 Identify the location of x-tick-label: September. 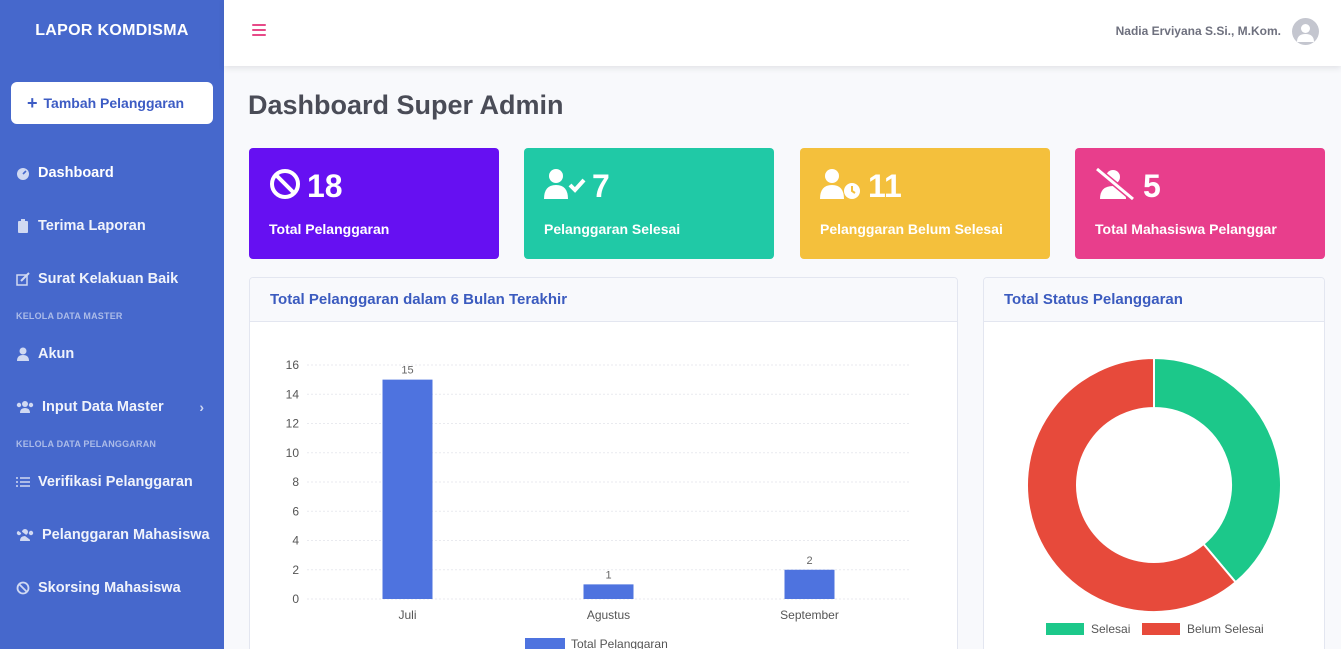
(809, 615).